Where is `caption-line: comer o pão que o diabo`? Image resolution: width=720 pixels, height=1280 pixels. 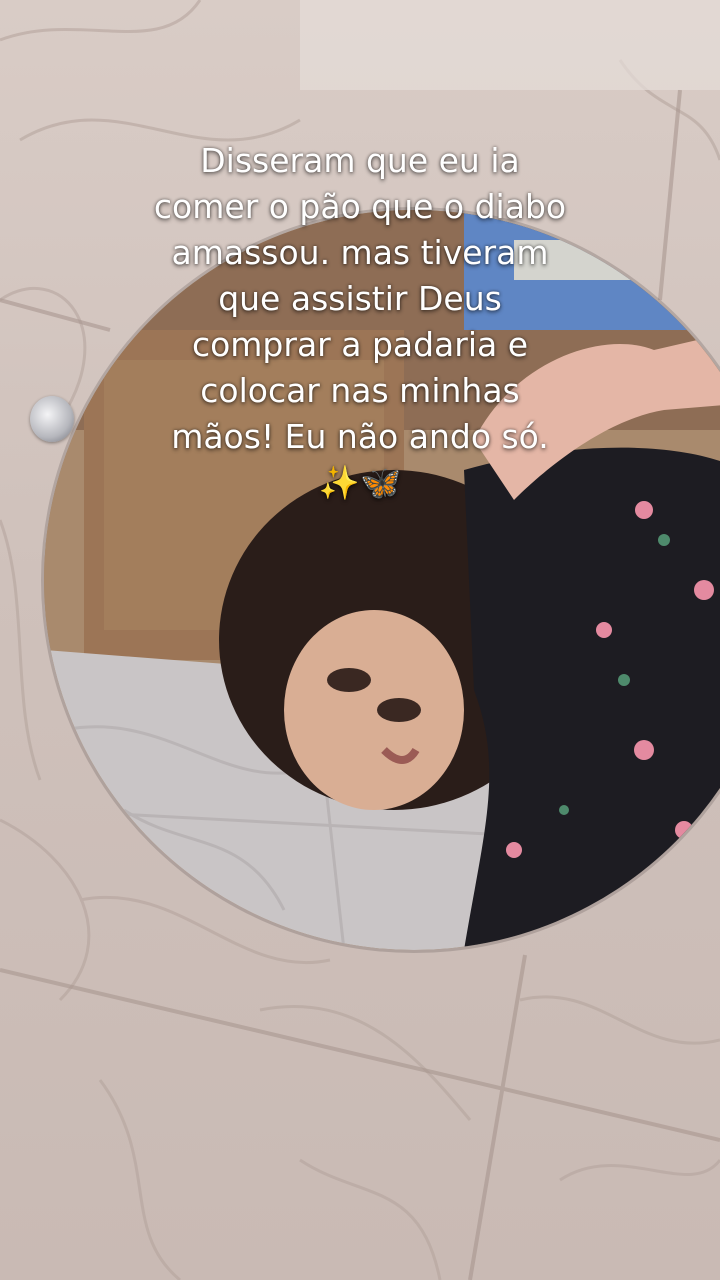
caption-line: comer o pão que o diabo is located at coordinates (360, 206).